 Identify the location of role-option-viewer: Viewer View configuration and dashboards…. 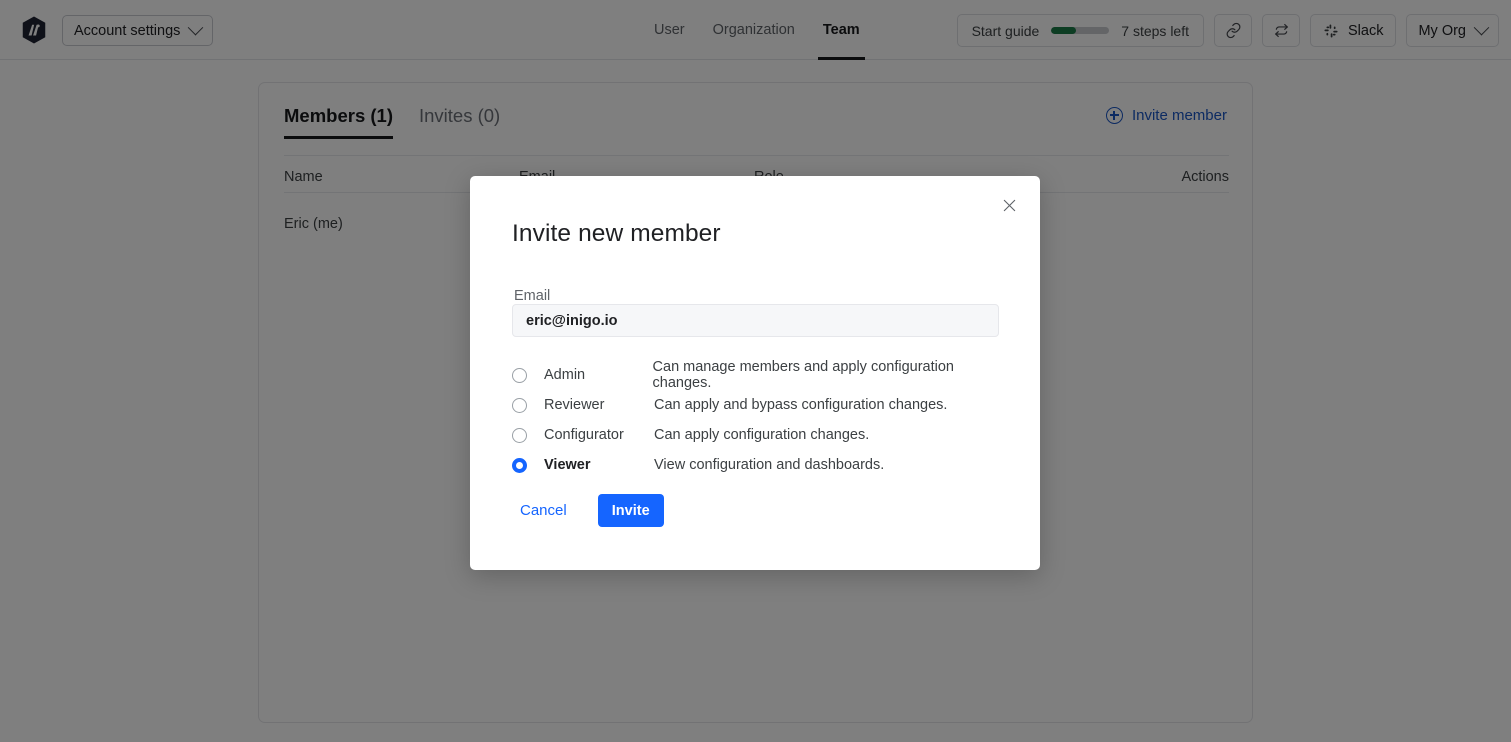
(762, 465).